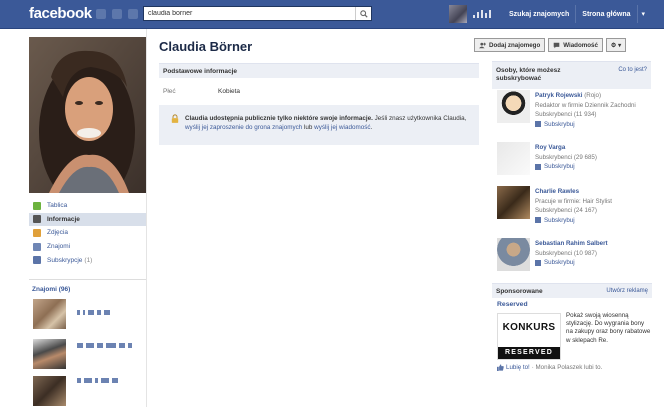 The width and height of the screenshot is (664, 407). What do you see at coordinates (557, 191) in the screenshot?
I see `suggestion-name: Charlie Rawles` at bounding box center [557, 191].